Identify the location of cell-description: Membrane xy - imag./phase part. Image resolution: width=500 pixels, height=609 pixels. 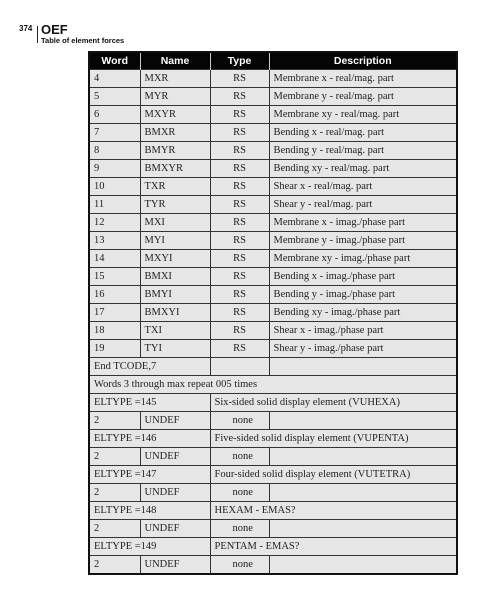
(363, 258).